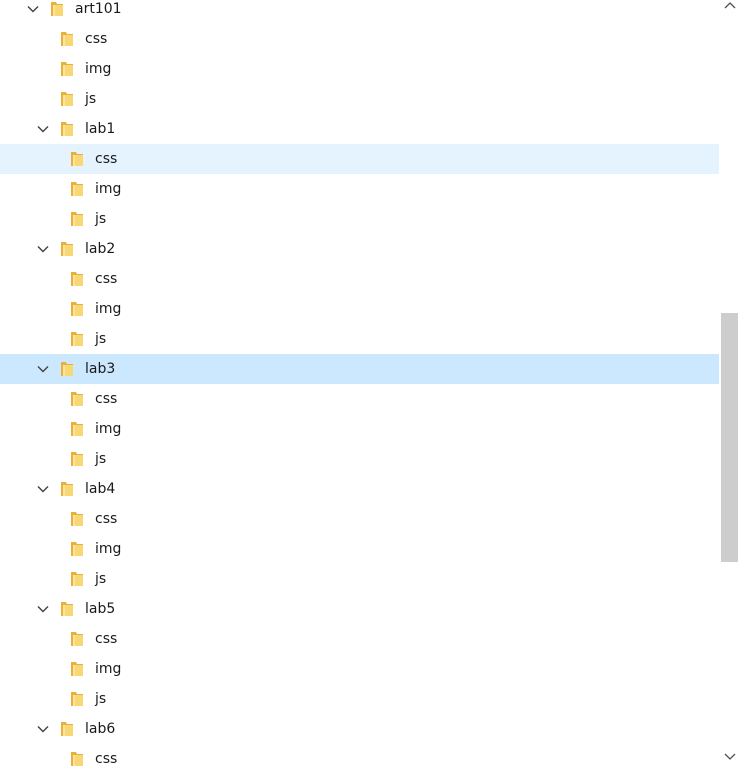 The width and height of the screenshot is (746, 767). What do you see at coordinates (100, 369) in the screenshot?
I see `tree-item-label: lab3` at bounding box center [100, 369].